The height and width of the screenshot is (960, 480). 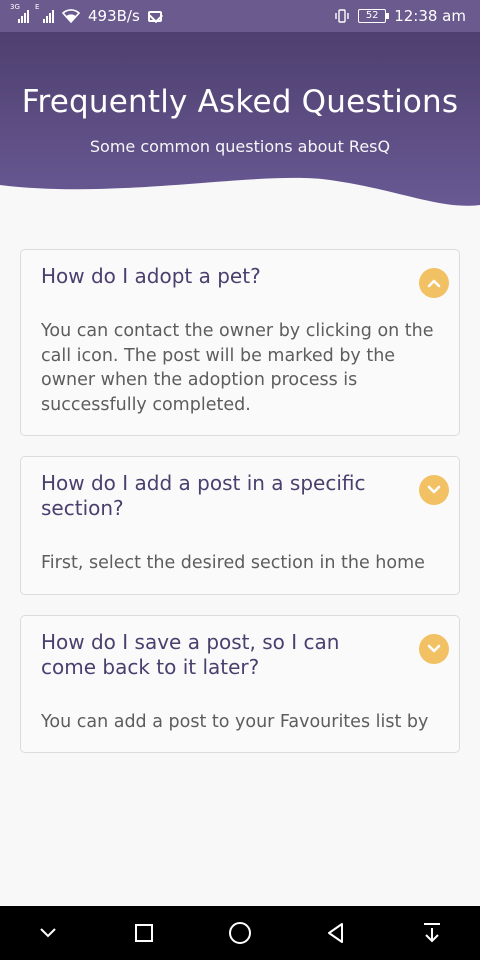 What do you see at coordinates (336, 933) in the screenshot?
I see `back-triangle-icon` at bounding box center [336, 933].